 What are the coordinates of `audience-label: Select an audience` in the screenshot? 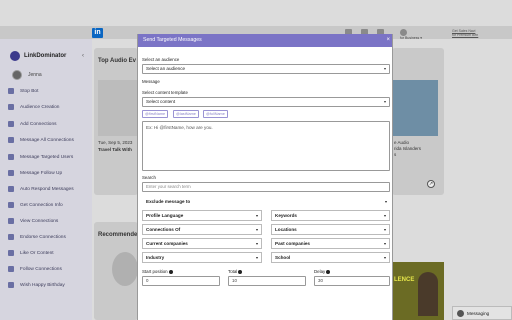 It's located at (161, 59).